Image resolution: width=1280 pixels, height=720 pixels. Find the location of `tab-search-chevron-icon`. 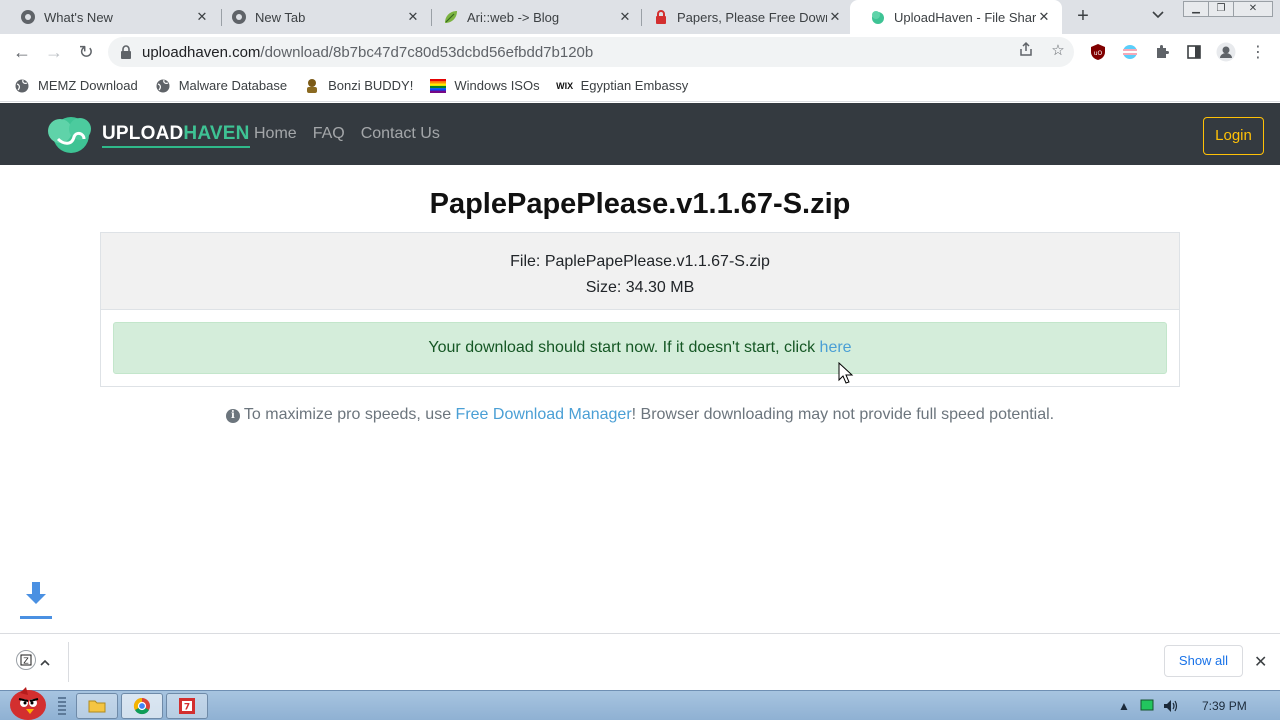

tab-search-chevron-icon is located at coordinates (1158, 15).